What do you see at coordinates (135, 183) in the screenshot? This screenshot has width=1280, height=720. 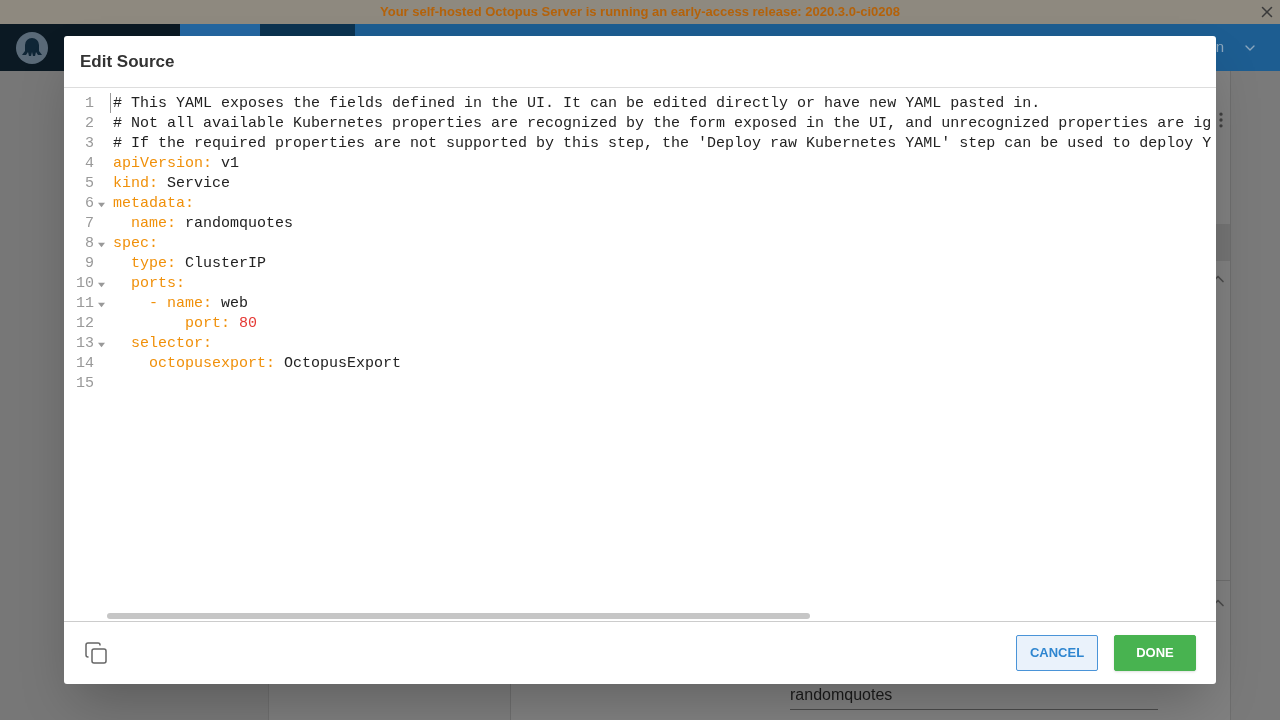 I see `yaml-key: kind:` at bounding box center [135, 183].